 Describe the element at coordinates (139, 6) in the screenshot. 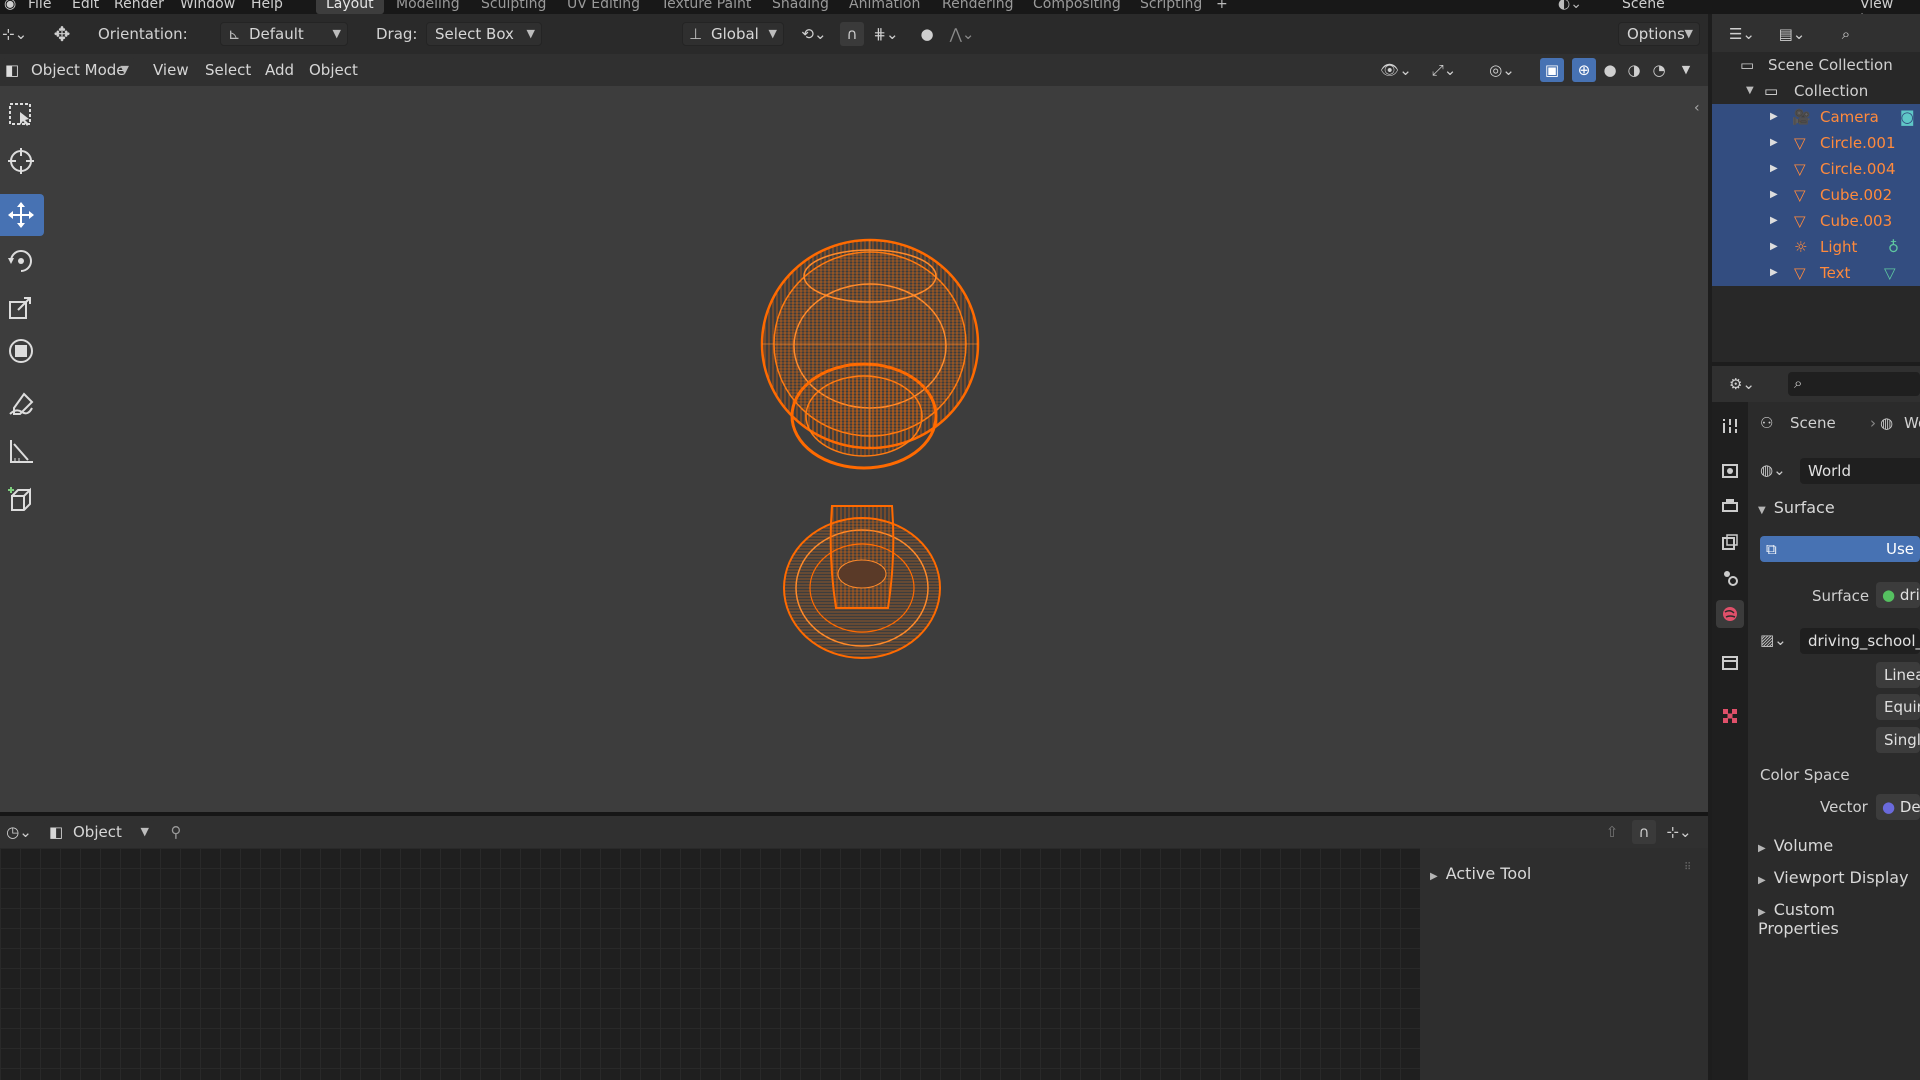

I see `menu-render: Render` at that location.